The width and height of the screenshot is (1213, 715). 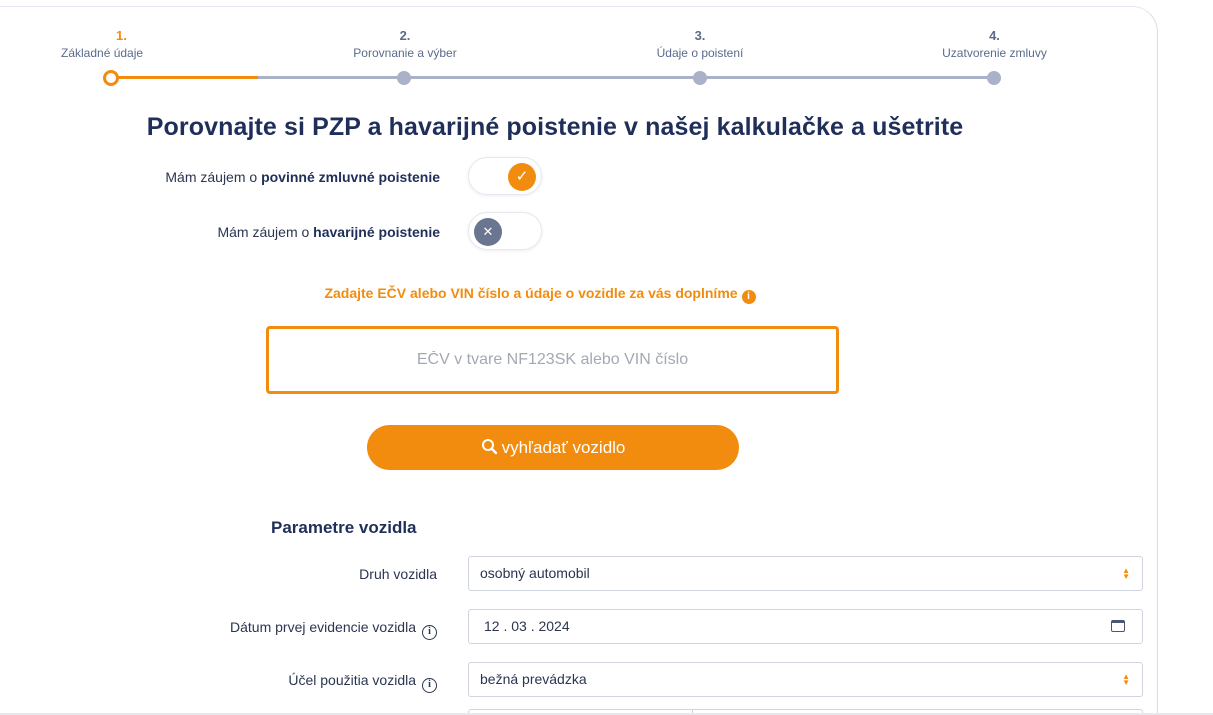 I want to click on step-2: 2. Porovnanie a výber, so click(x=405, y=44).